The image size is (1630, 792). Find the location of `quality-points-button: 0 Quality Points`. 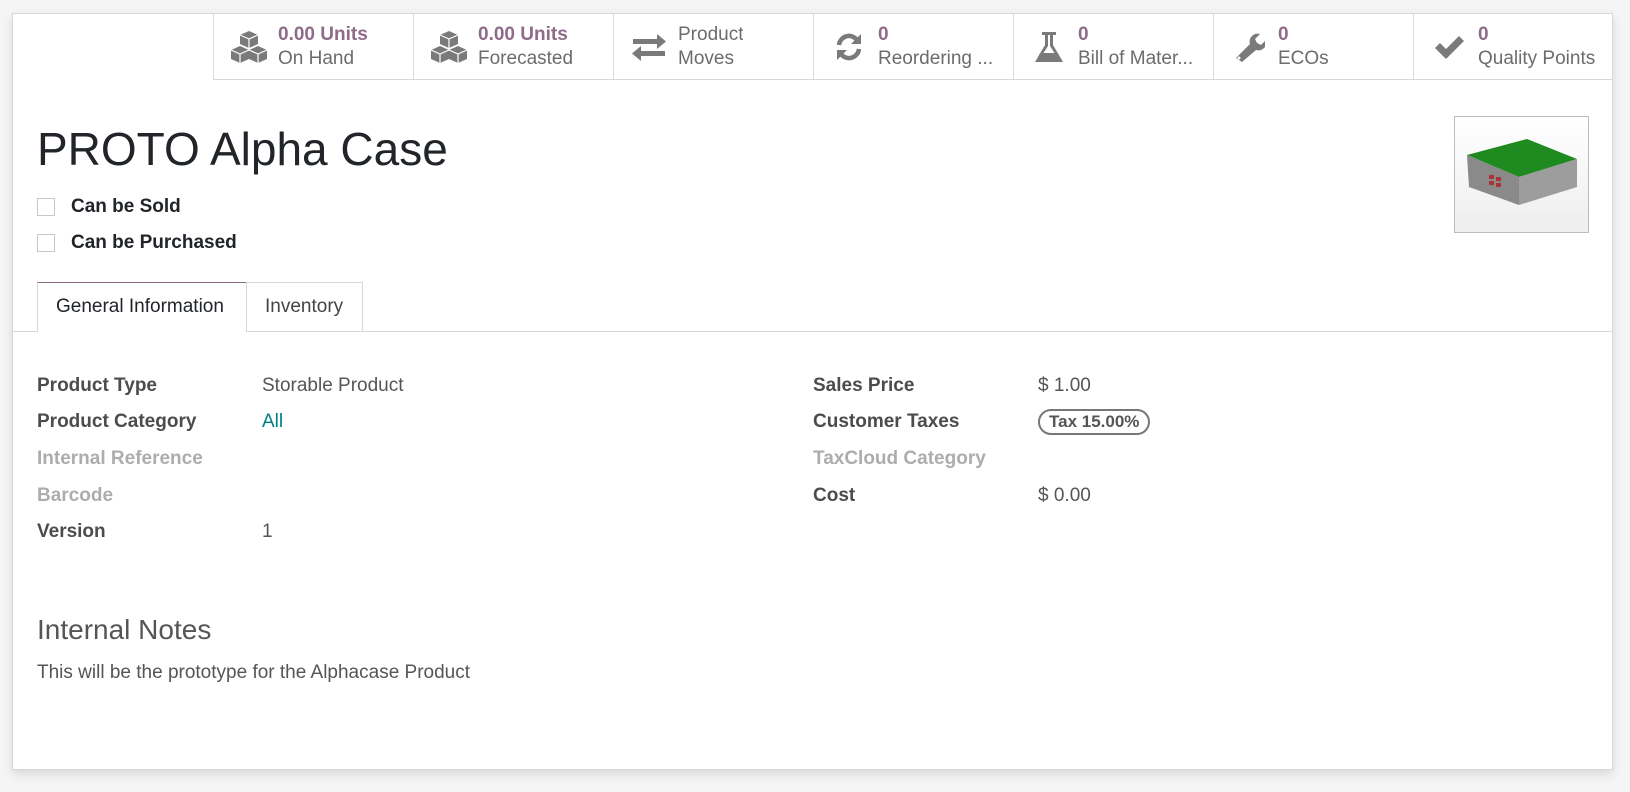

quality-points-button: 0 Quality Points is located at coordinates (1513, 46).